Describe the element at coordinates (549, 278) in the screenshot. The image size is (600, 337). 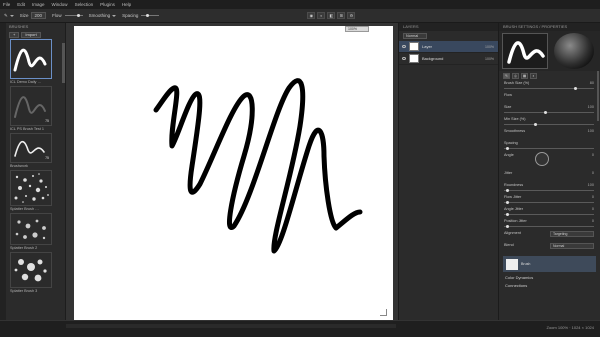
I see `section-color-dynamics: Color Dynamics` at that location.